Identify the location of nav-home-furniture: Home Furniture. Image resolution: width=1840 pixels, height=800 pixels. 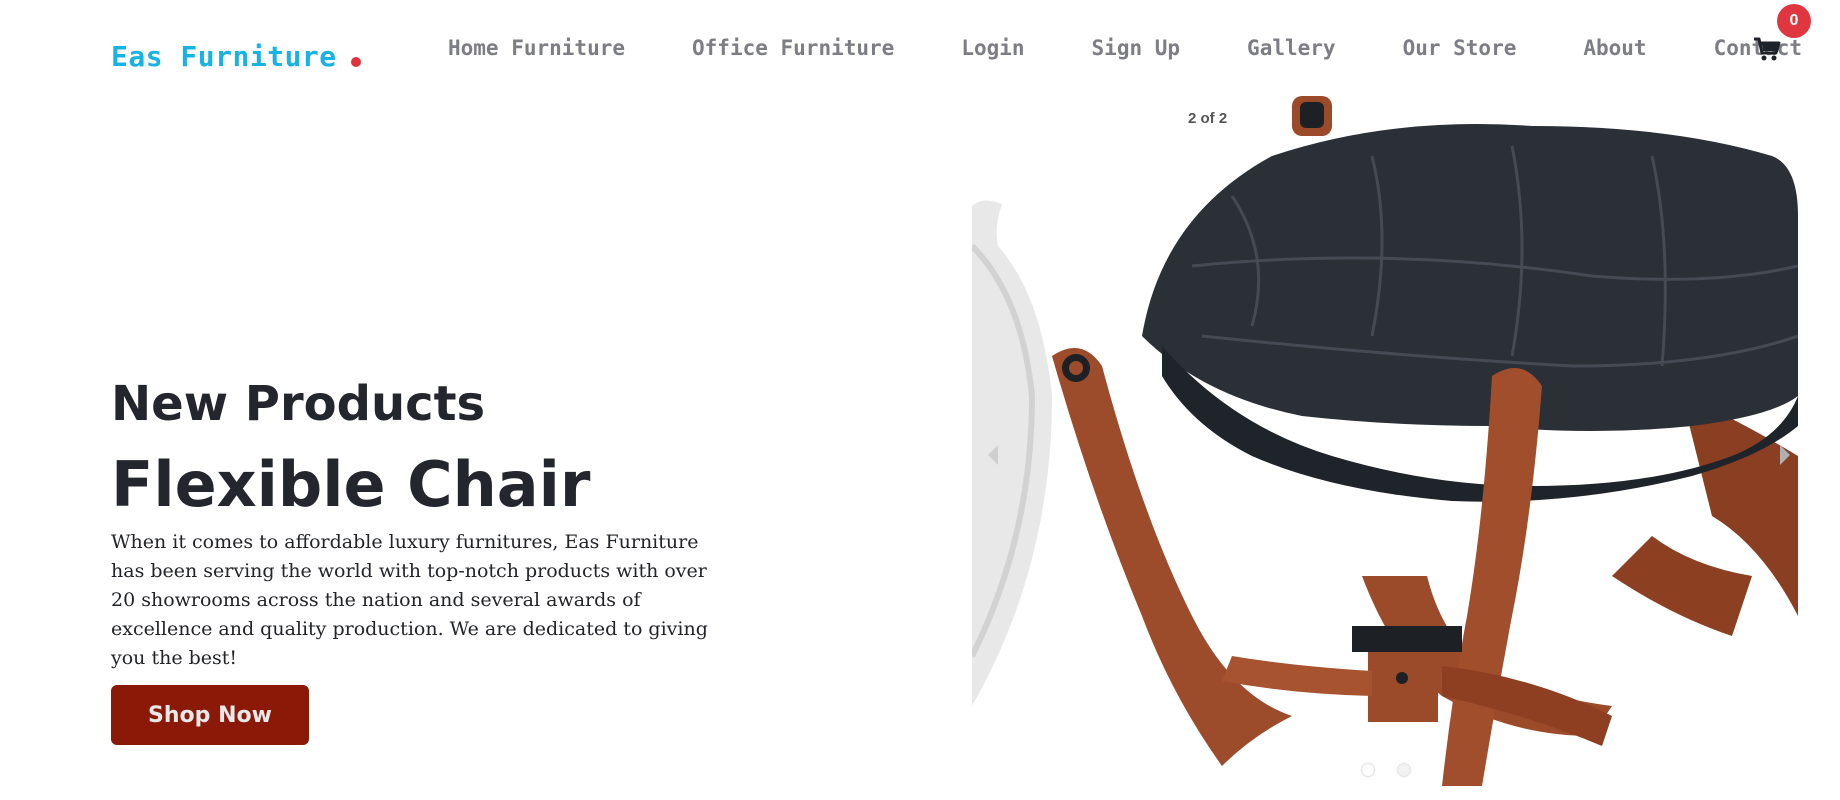
(536, 48).